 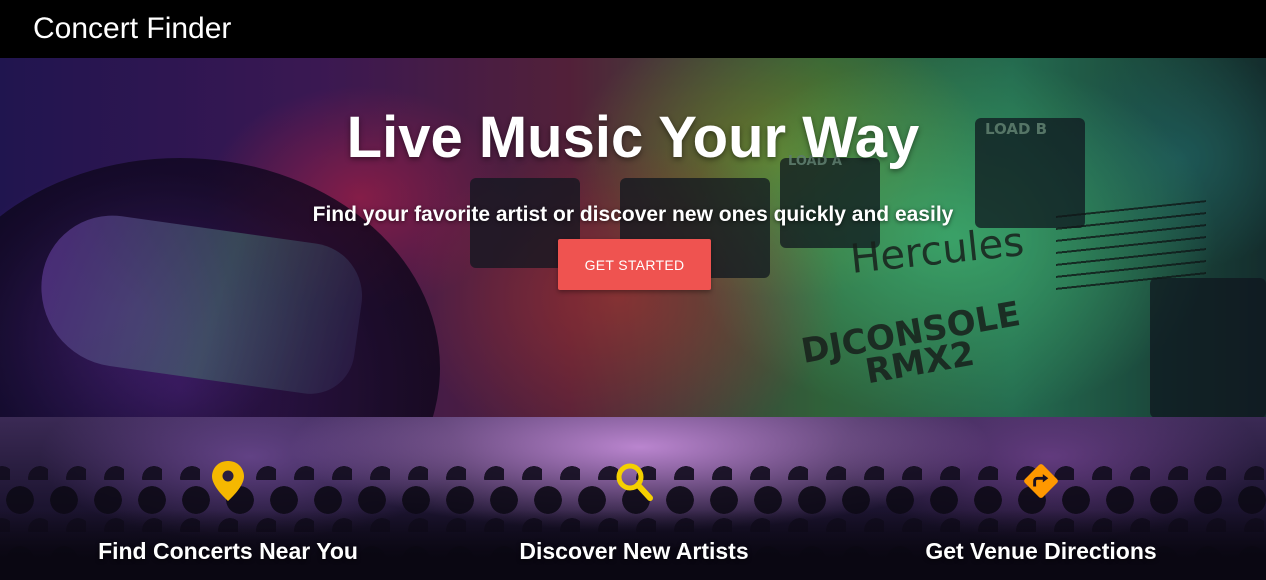 I want to click on brand-logo: Concert Finder, so click(x=132, y=29).